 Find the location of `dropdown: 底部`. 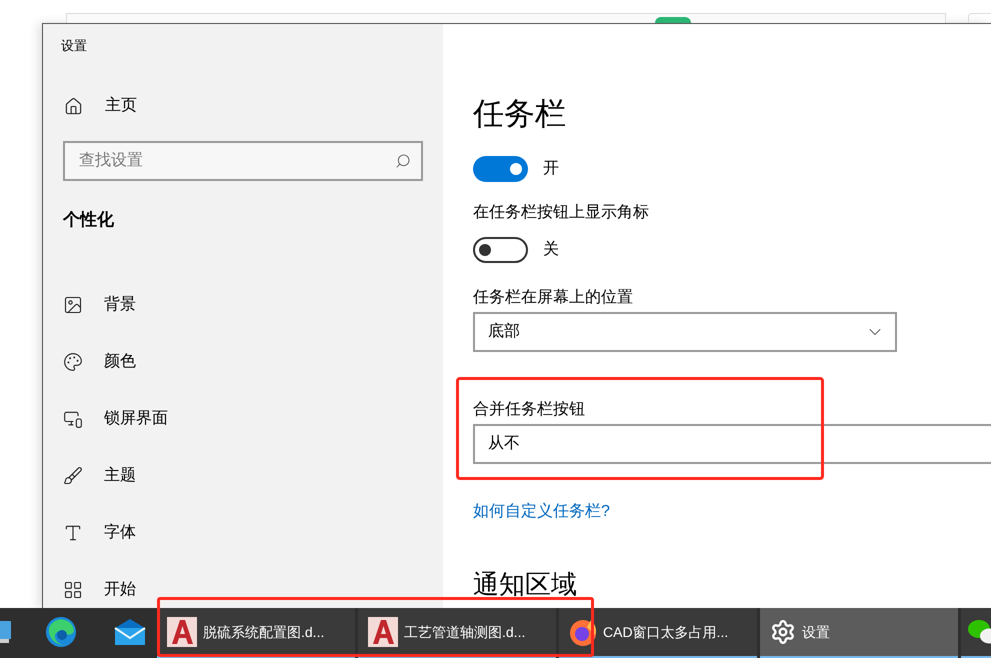

dropdown: 底部 is located at coordinates (685, 332).